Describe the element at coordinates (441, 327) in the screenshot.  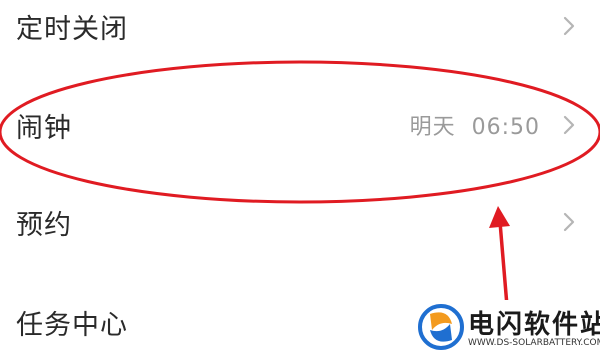
I see `brand-logo-icon` at that location.